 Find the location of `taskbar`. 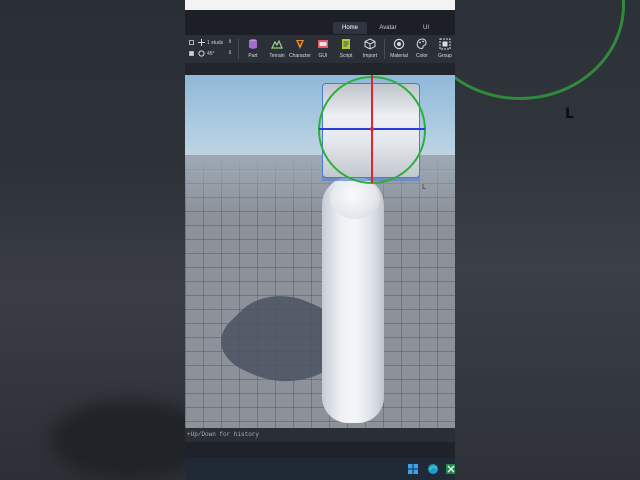

taskbar is located at coordinates (320, 469).